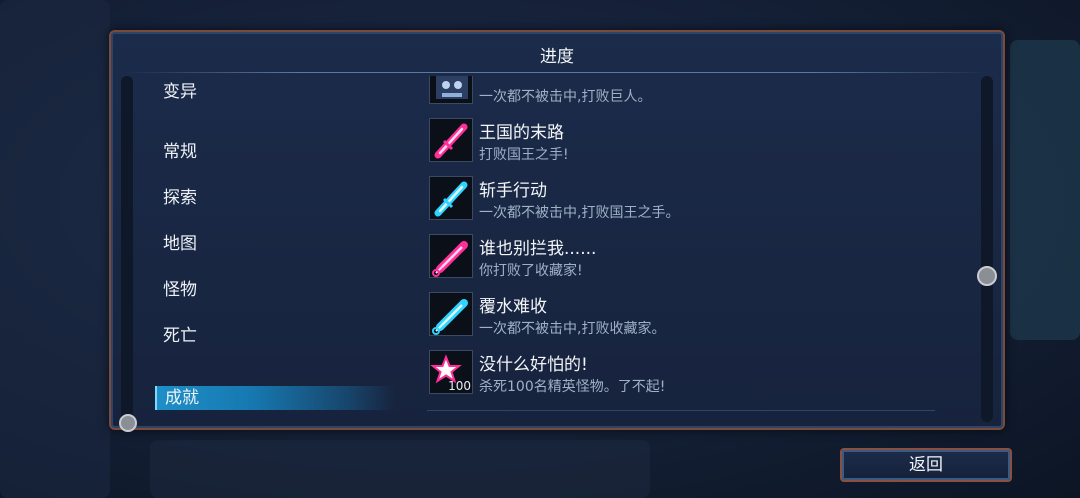  What do you see at coordinates (681, 410) in the screenshot?
I see `list-divider` at bounding box center [681, 410].